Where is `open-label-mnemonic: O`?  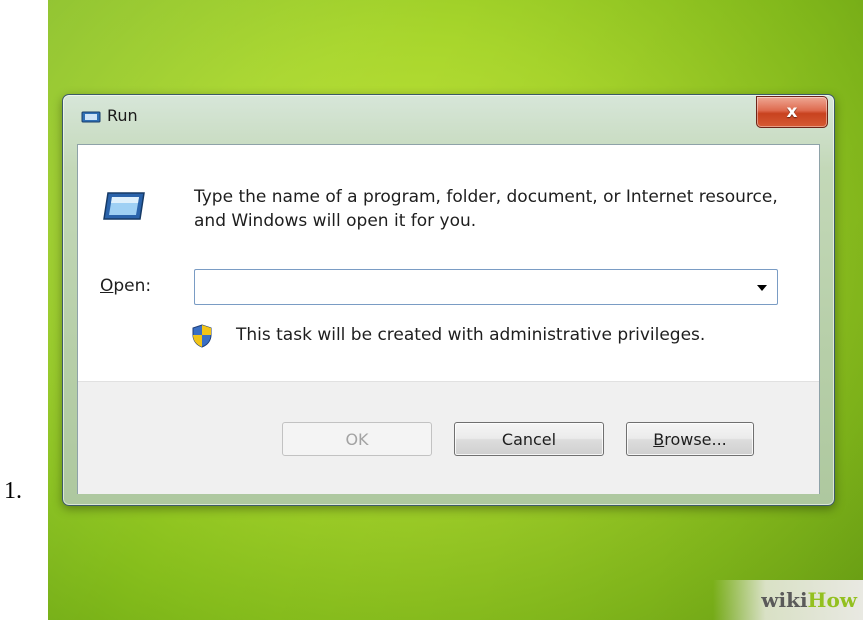
open-label-mnemonic: O is located at coordinates (107, 286).